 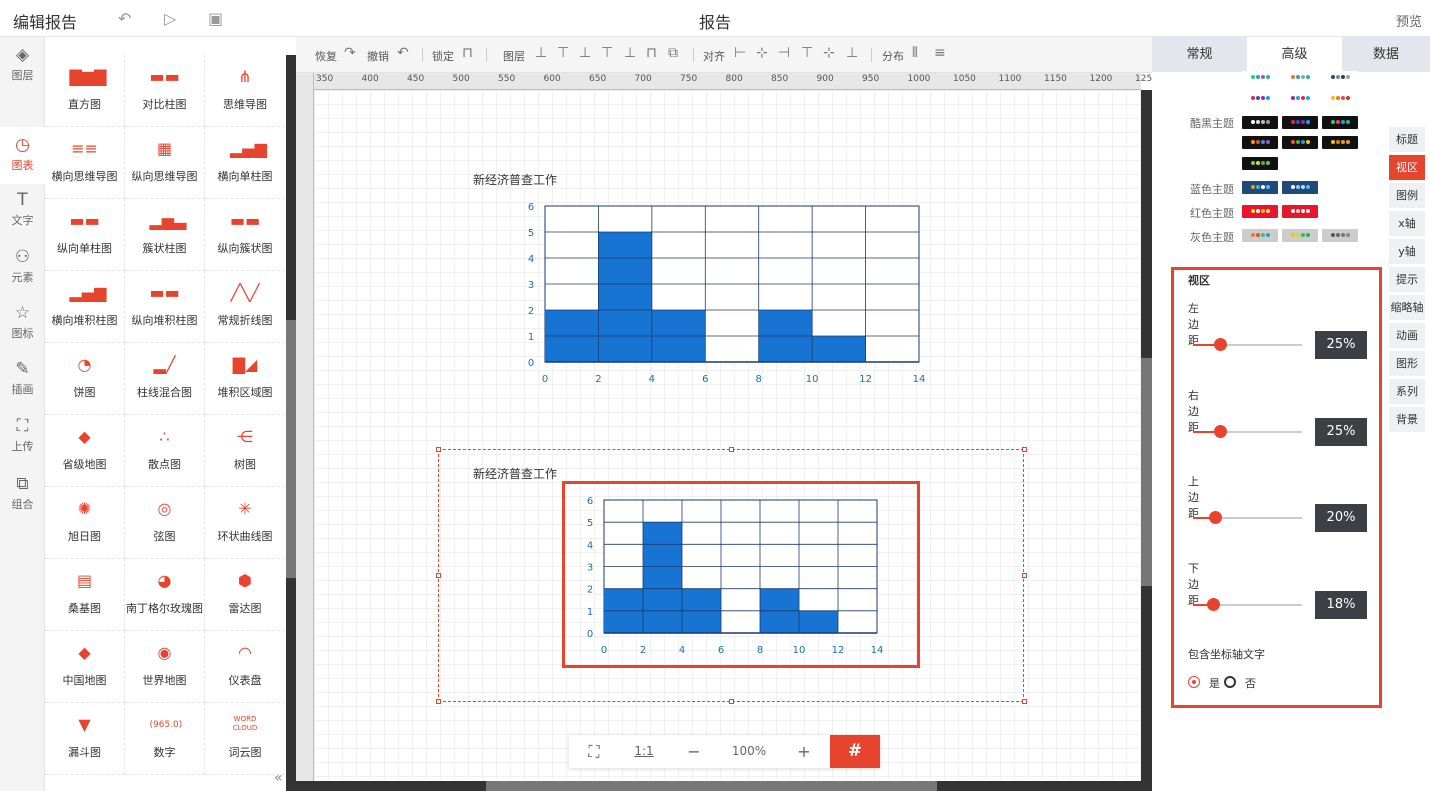 What do you see at coordinates (1407, 363) in the screenshot?
I see `side-tab: 图形` at bounding box center [1407, 363].